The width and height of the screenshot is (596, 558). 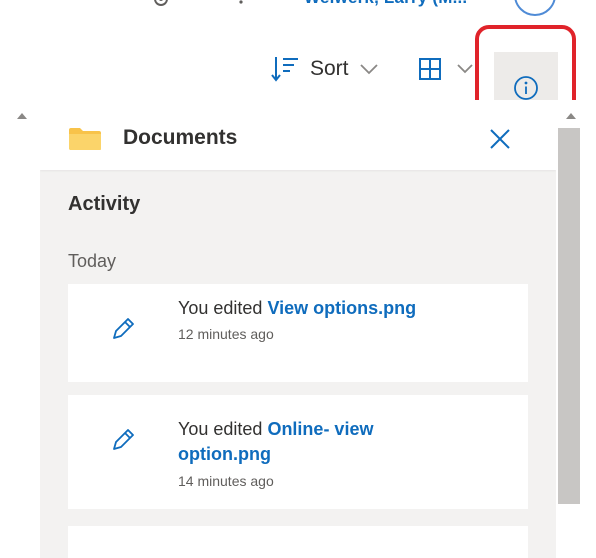 I want to click on info-icon, so click(x=526, y=88).